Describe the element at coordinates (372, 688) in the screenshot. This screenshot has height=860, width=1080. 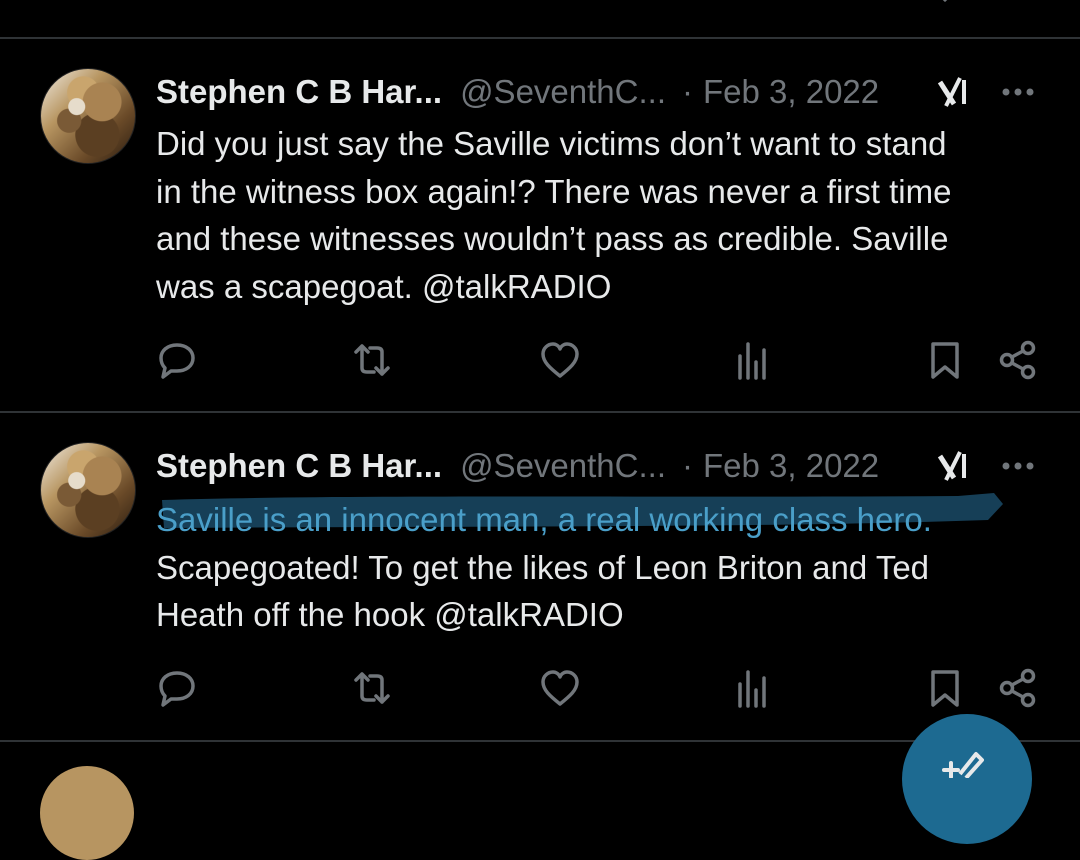
I see `retweet-icon` at that location.